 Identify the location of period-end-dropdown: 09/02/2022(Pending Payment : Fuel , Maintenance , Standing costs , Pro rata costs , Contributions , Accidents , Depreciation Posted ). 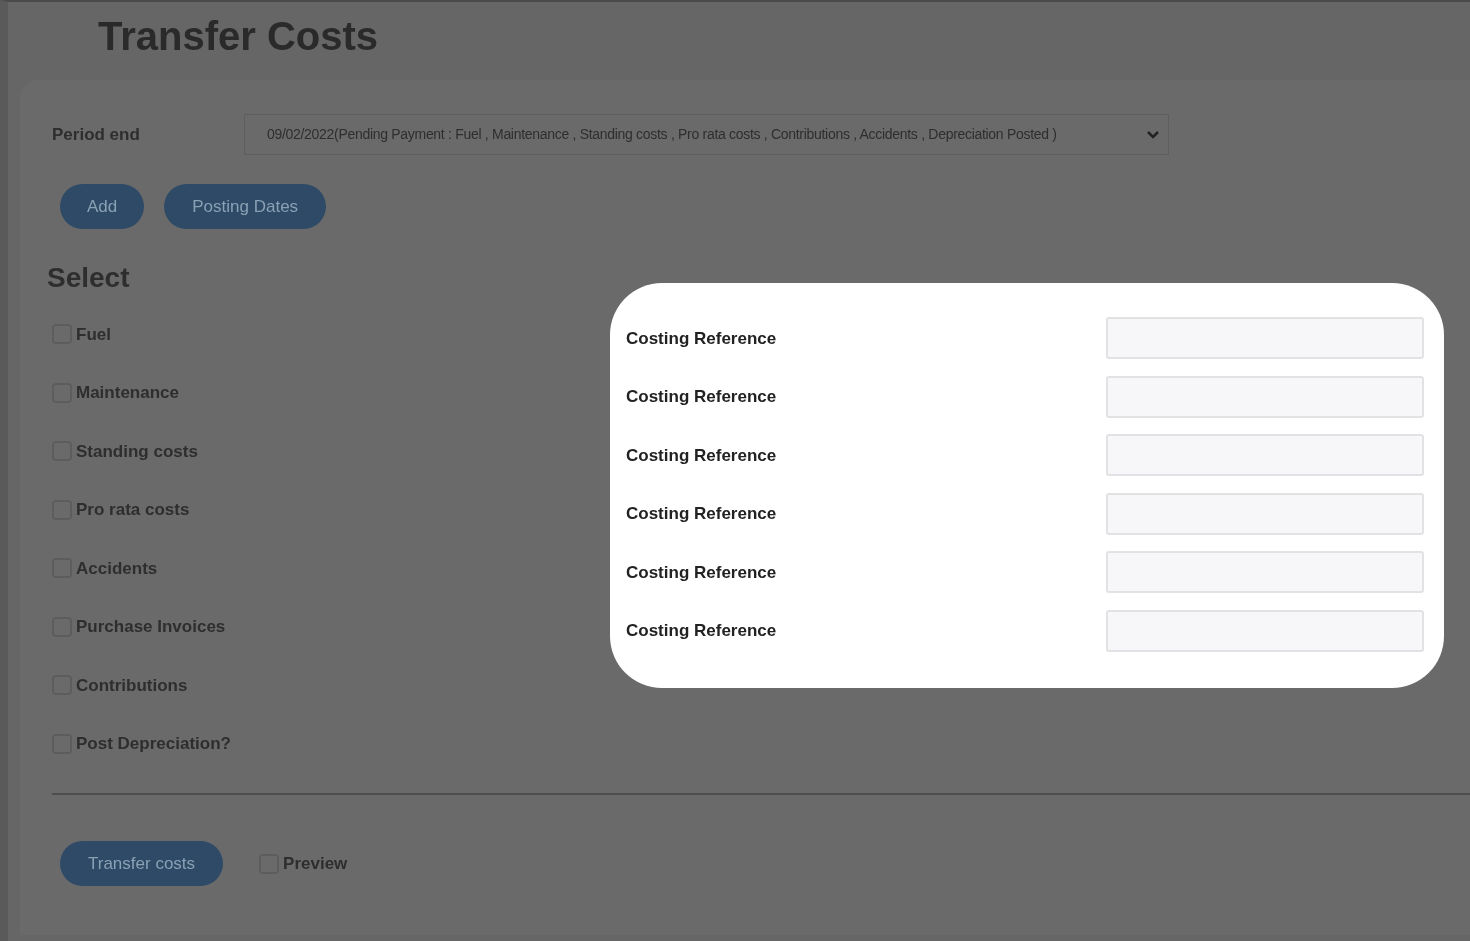
(706, 134).